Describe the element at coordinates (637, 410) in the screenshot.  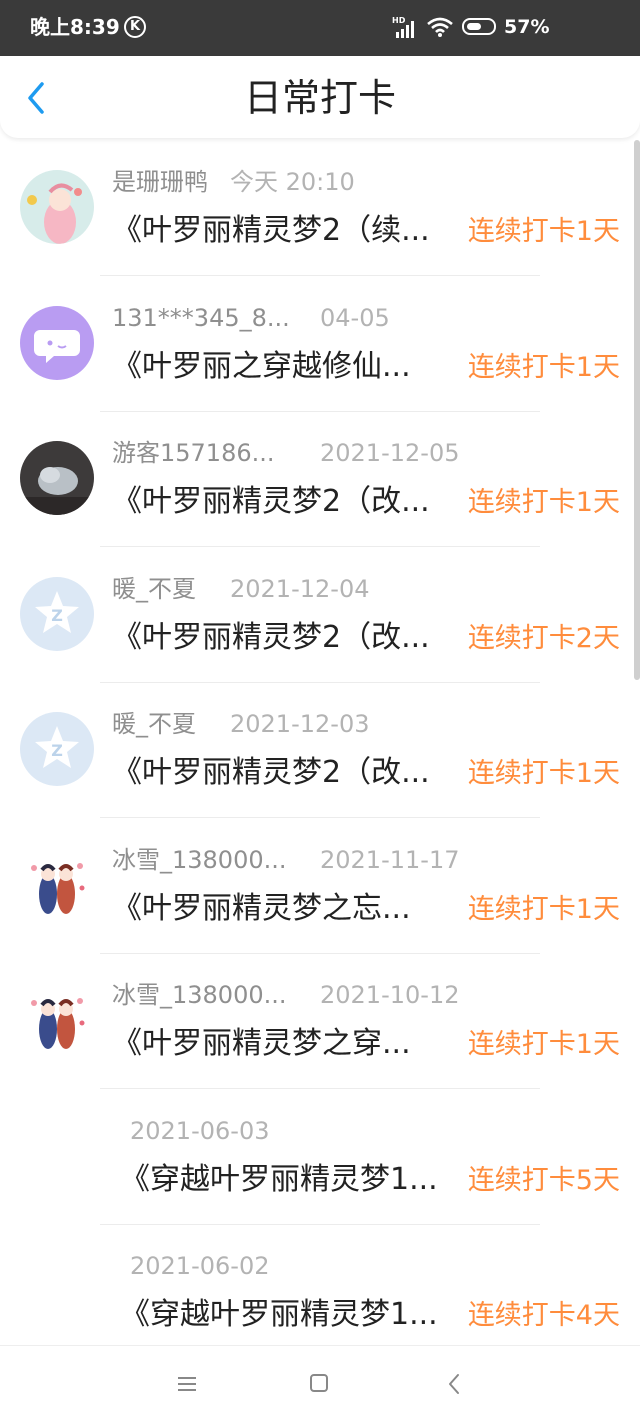
I see `scrollbar` at that location.